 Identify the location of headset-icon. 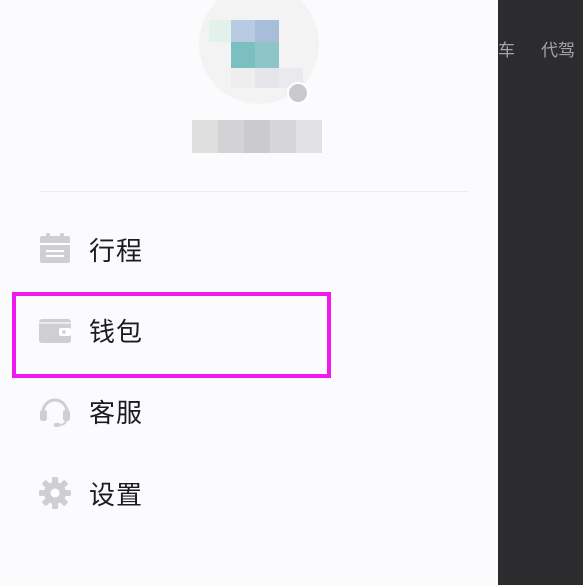
(55, 411).